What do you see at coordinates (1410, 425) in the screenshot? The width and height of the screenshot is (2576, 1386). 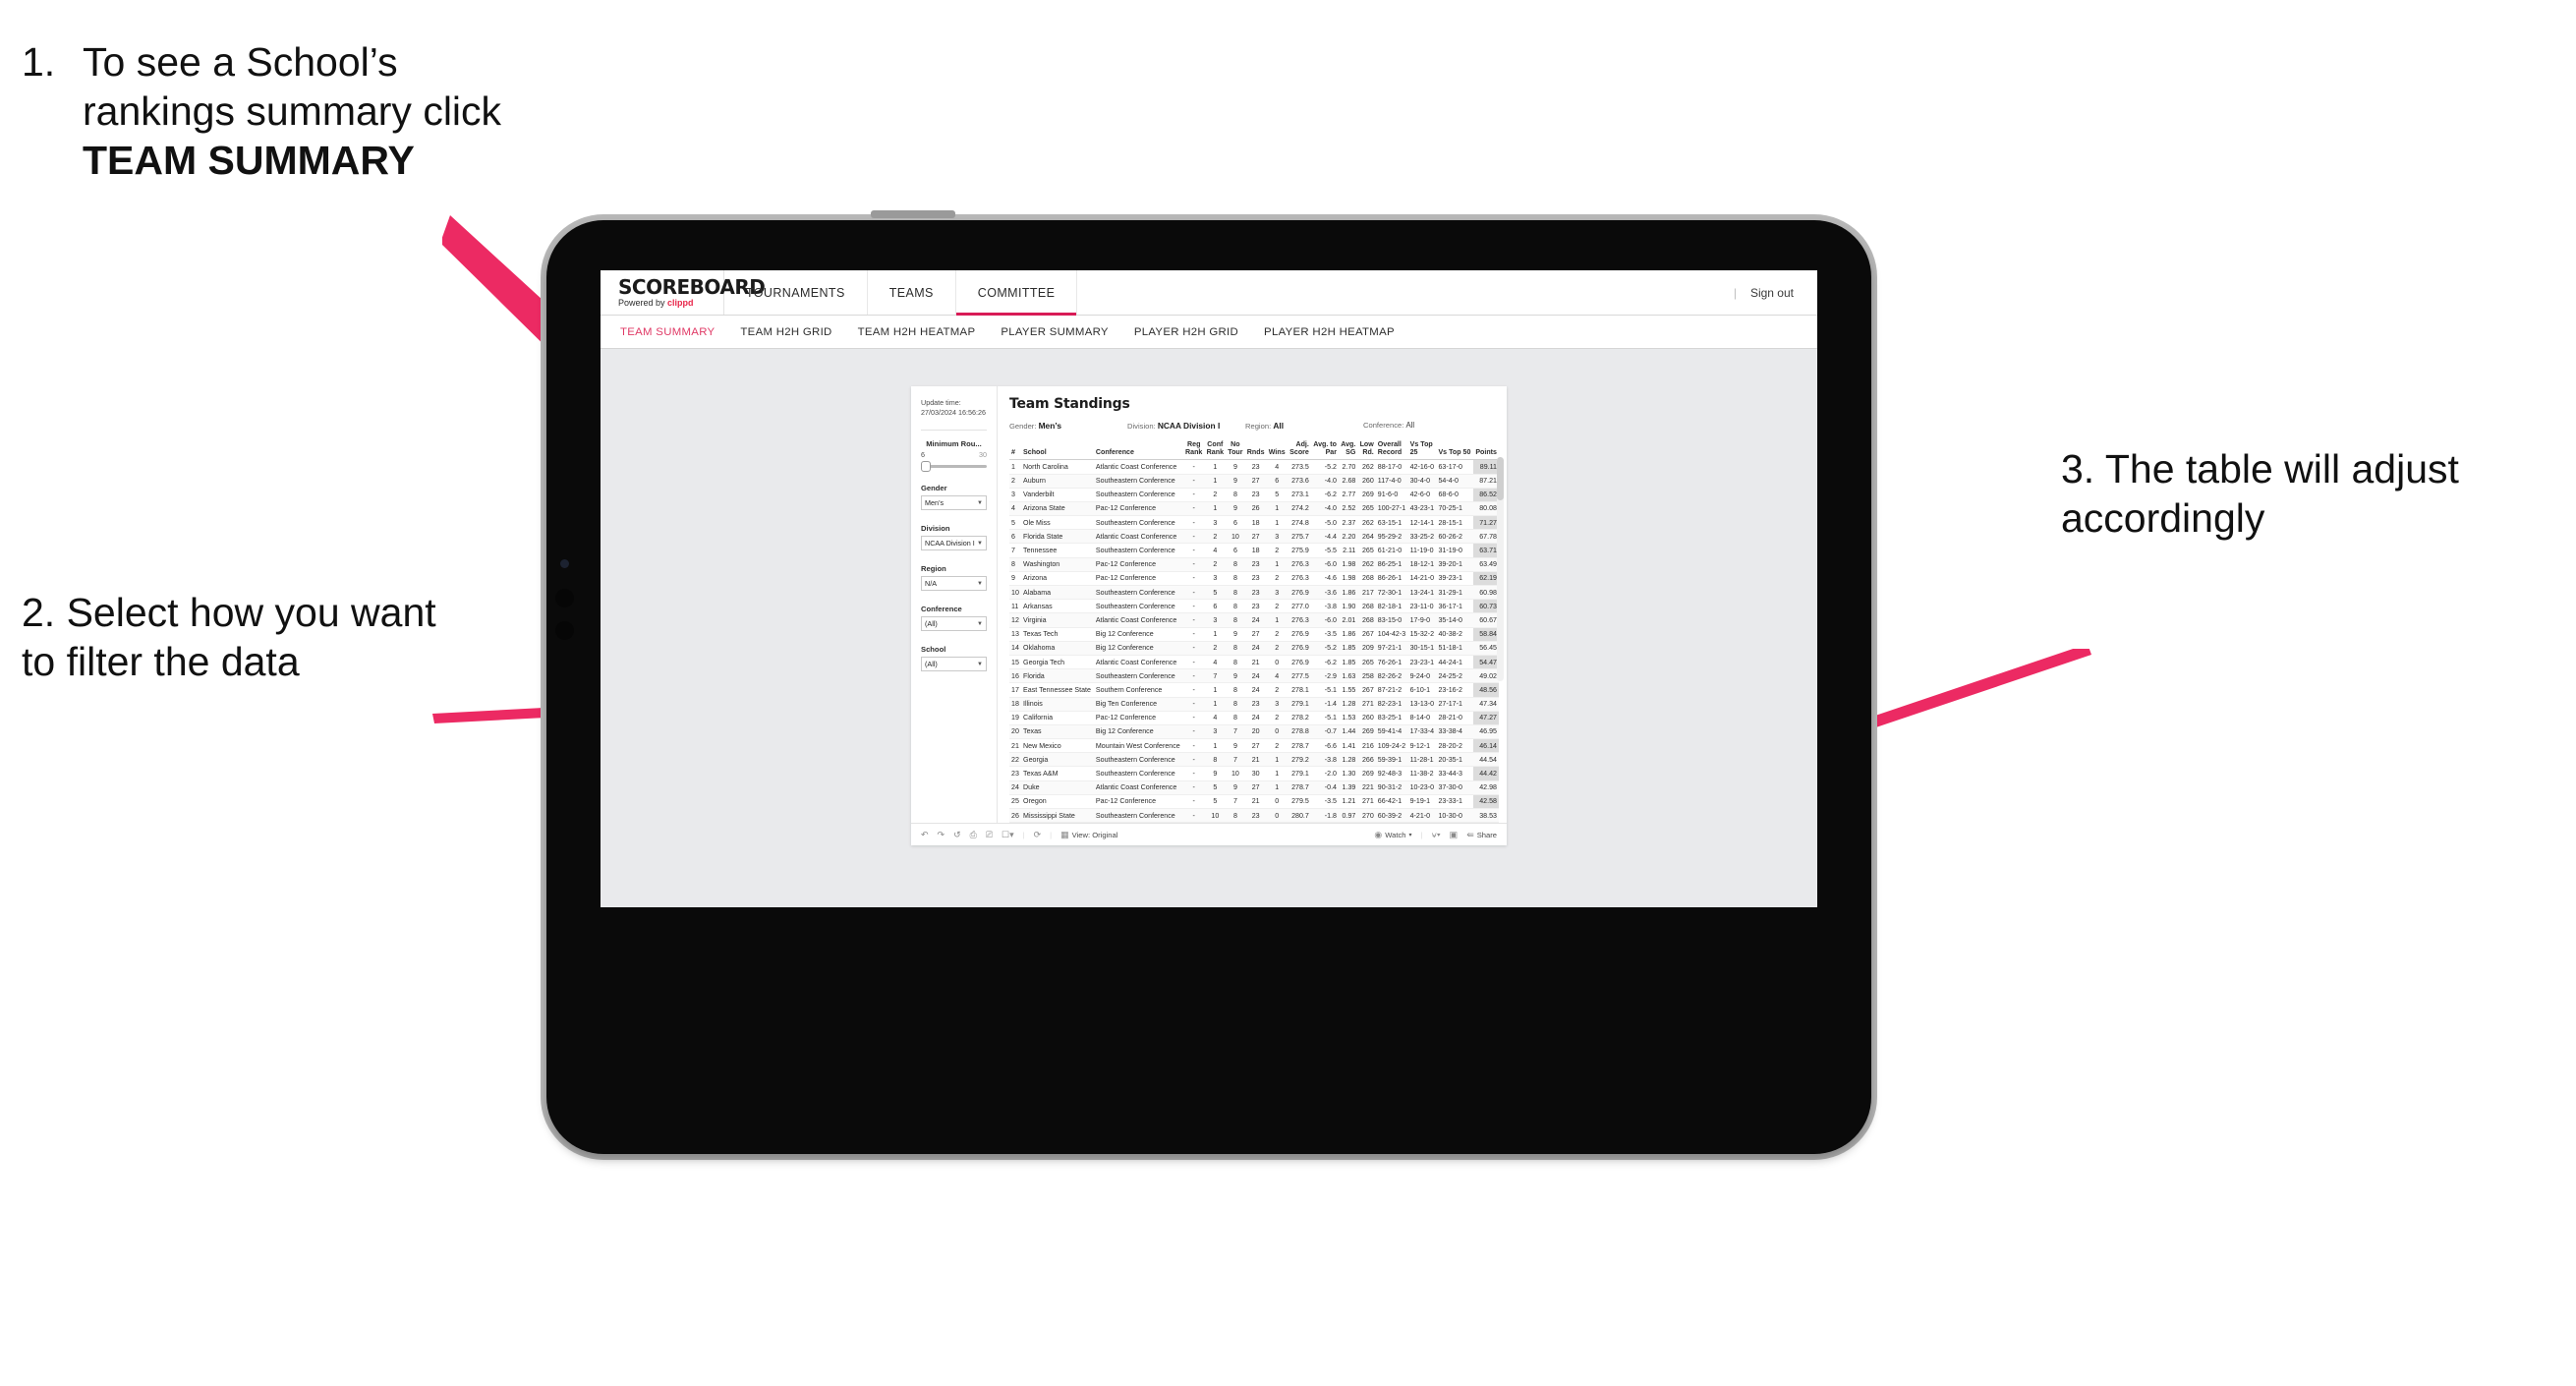 I see `filter-summary-conference-value: All` at bounding box center [1410, 425].